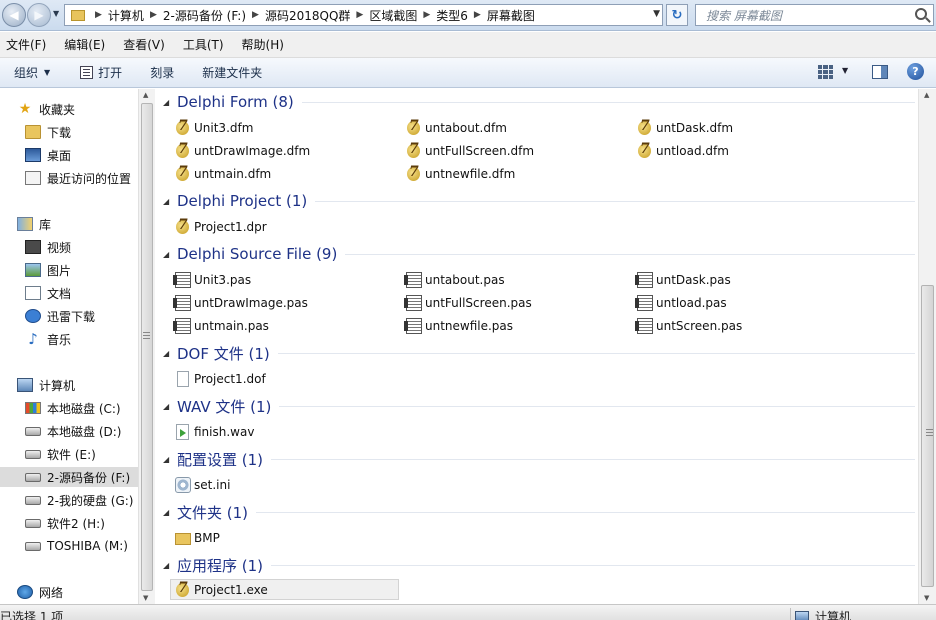 The image size is (936, 620). What do you see at coordinates (457, 325) in the screenshot?
I see `file-item: untnewfile.pas` at bounding box center [457, 325].